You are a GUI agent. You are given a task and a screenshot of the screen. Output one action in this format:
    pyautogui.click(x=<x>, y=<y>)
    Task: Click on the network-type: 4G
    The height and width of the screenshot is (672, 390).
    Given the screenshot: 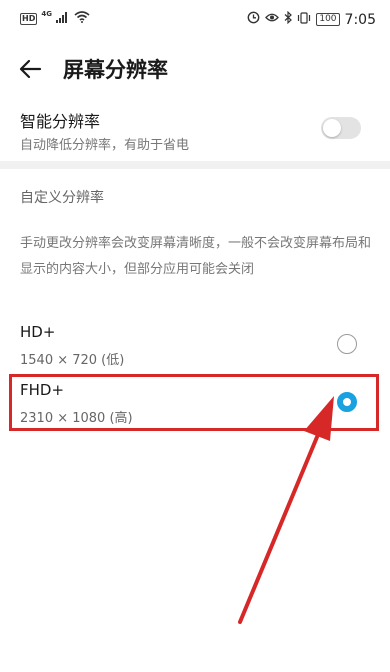 What is the action you would take?
    pyautogui.click(x=46, y=14)
    